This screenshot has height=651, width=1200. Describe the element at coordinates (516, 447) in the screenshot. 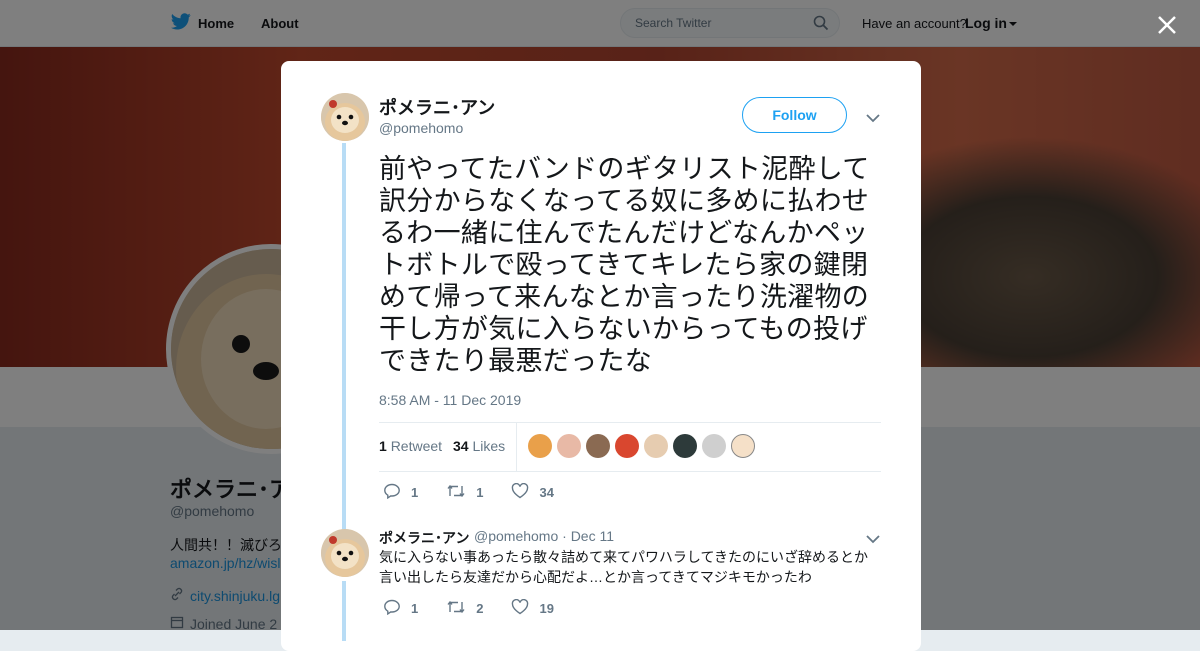

I see `stats-divider` at that location.